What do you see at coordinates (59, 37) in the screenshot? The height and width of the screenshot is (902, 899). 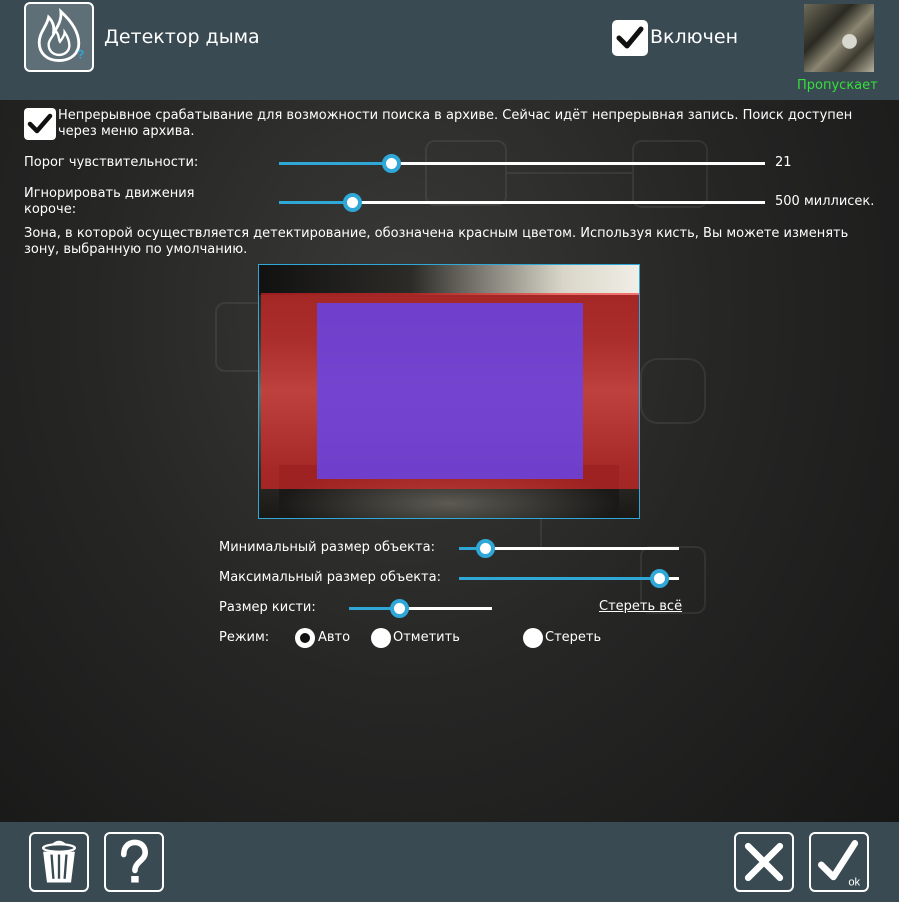 I see `smoke-detector-icon: ?` at bounding box center [59, 37].